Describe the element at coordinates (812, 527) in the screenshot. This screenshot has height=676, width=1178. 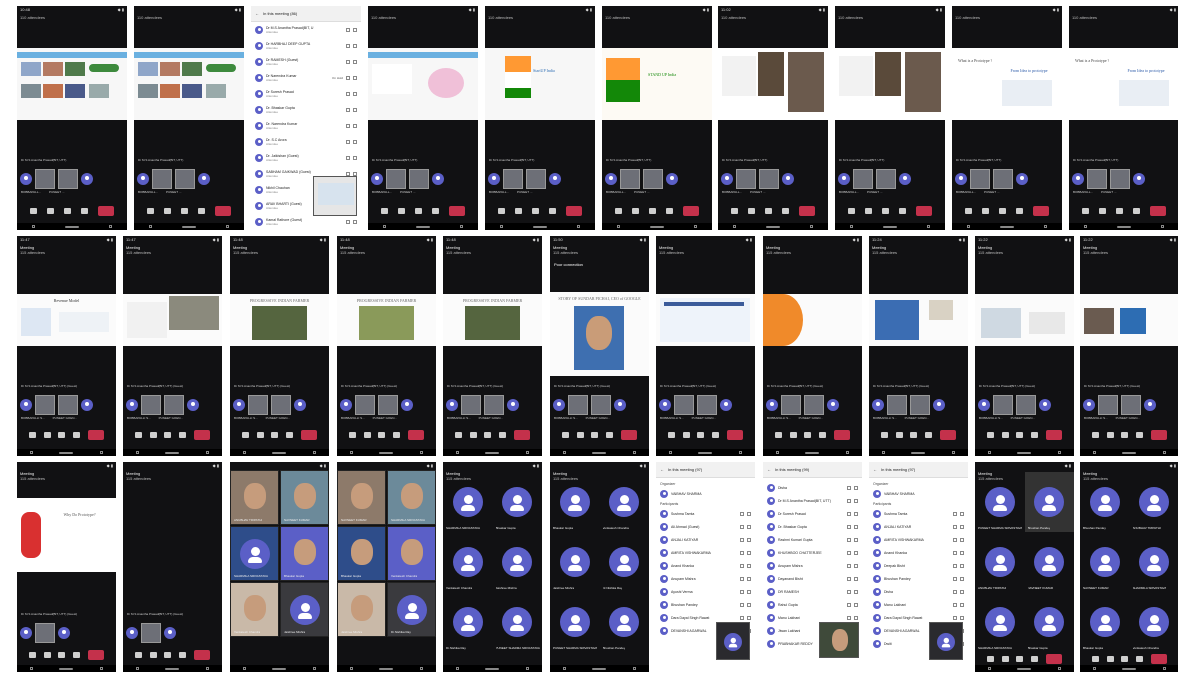
I see `list-item: Dr. Bhaskar Gupta` at that location.